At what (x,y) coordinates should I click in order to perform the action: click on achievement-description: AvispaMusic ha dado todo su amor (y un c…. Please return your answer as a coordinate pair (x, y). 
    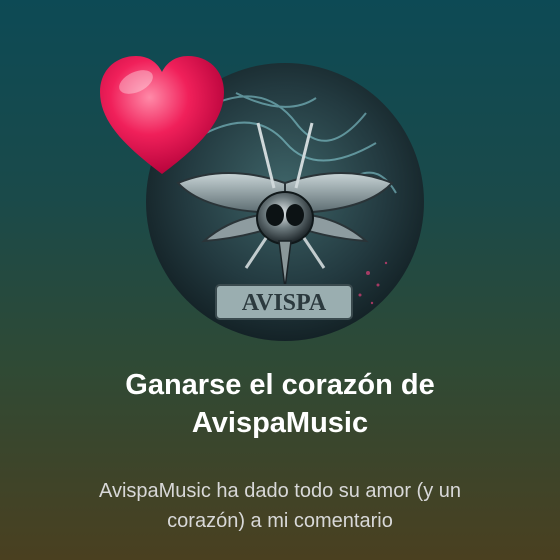
    Looking at the image, I should click on (280, 506).